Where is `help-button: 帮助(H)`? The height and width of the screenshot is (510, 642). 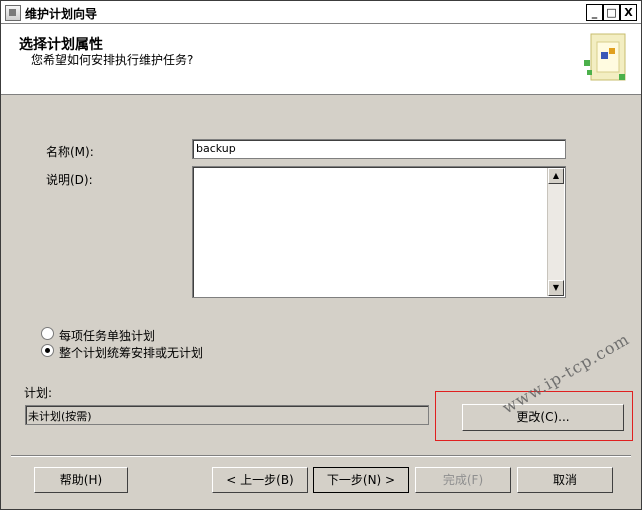
help-button: 帮助(H) is located at coordinates (81, 480).